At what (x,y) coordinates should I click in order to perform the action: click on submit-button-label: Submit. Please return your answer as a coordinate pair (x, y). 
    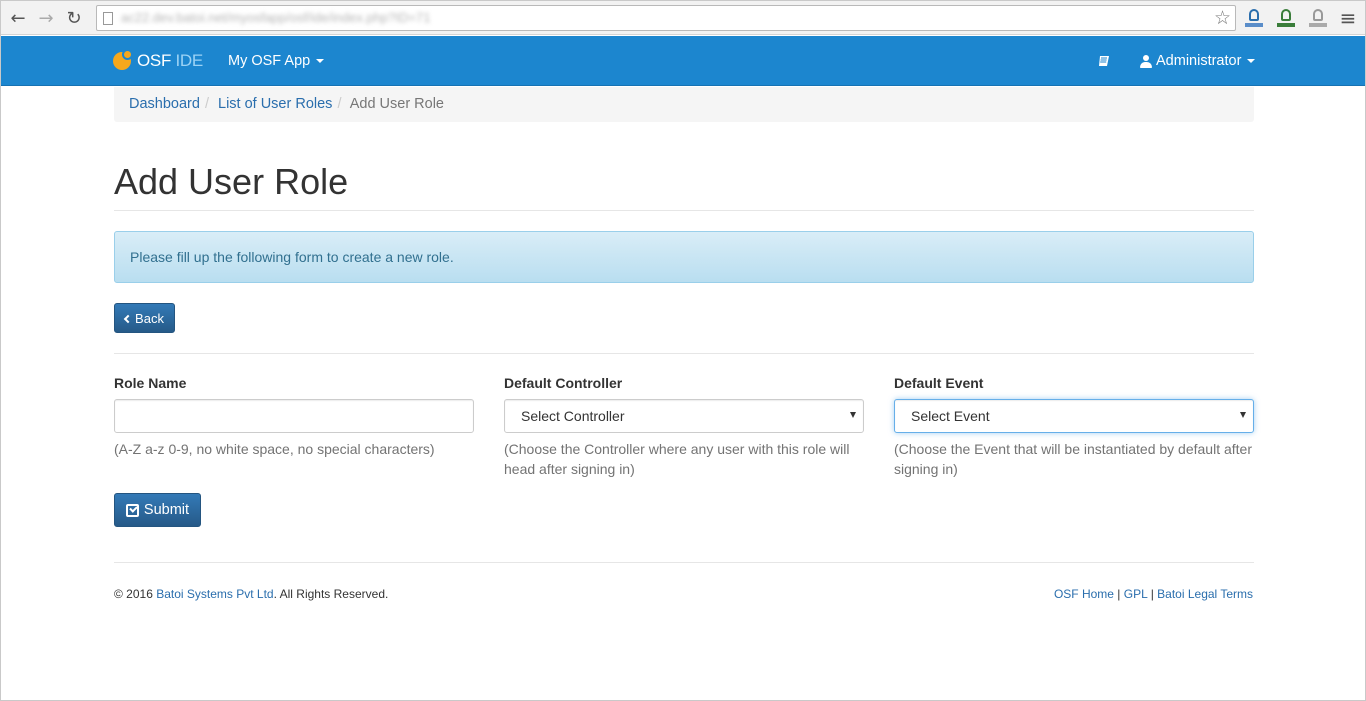
    Looking at the image, I should click on (166, 510).